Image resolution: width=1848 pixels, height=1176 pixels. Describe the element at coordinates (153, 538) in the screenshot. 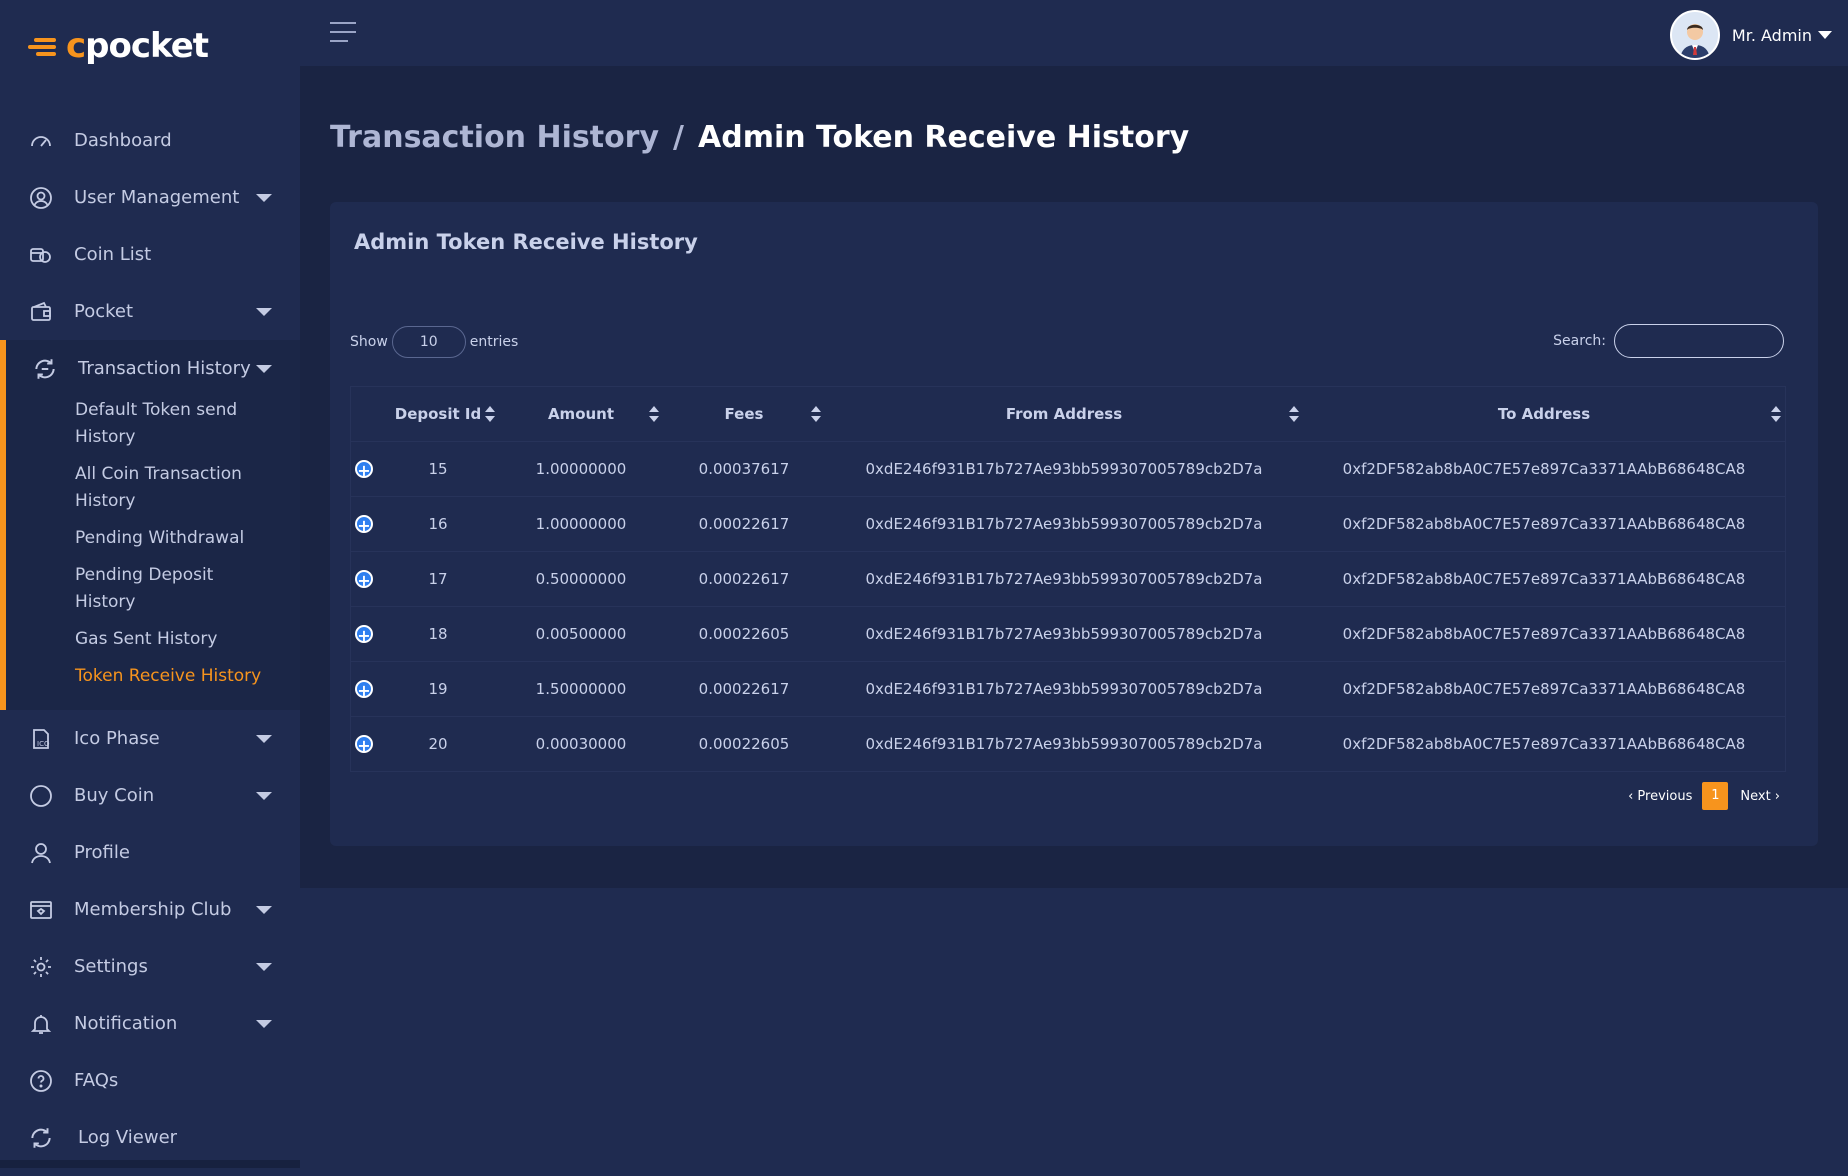

I see `submenu-pending-withdrawal: Pending Withdrawal` at that location.